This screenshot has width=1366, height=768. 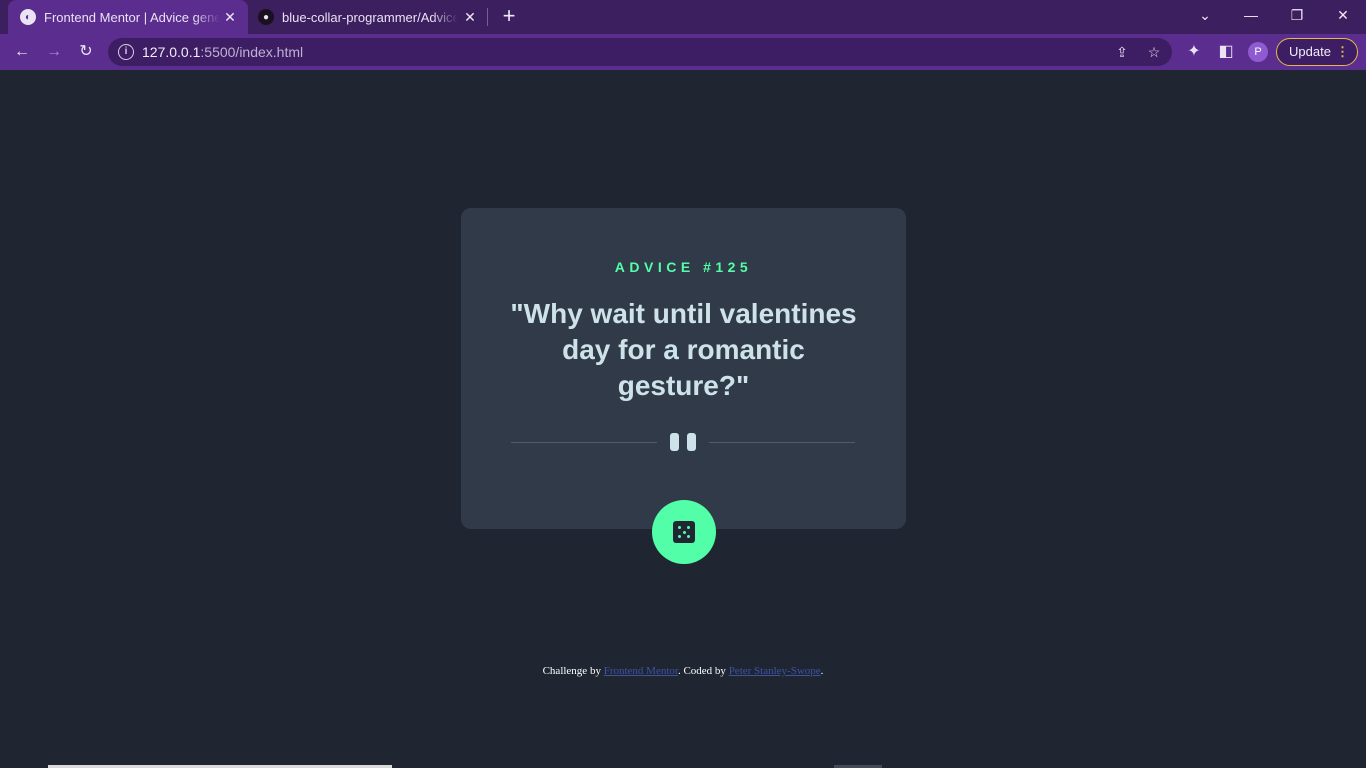 I want to click on restore-button: ❐, so click(x=1297, y=15).